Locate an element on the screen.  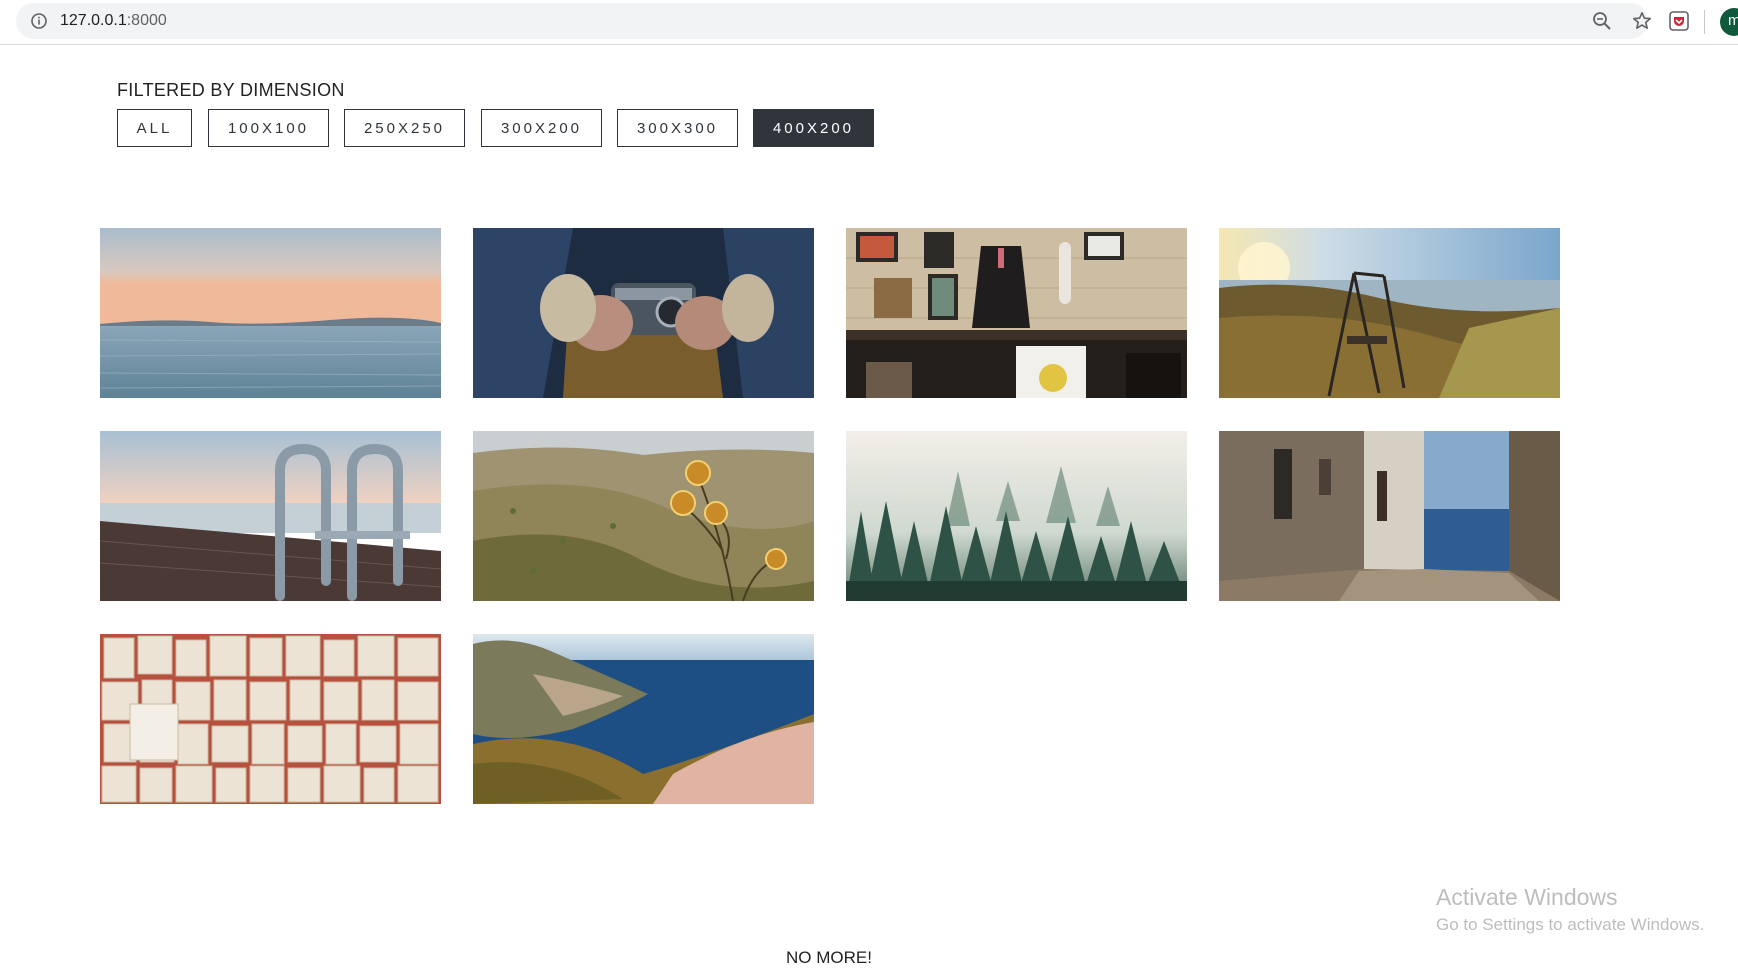
gallery-image-shop-interior is located at coordinates (1016, 313).